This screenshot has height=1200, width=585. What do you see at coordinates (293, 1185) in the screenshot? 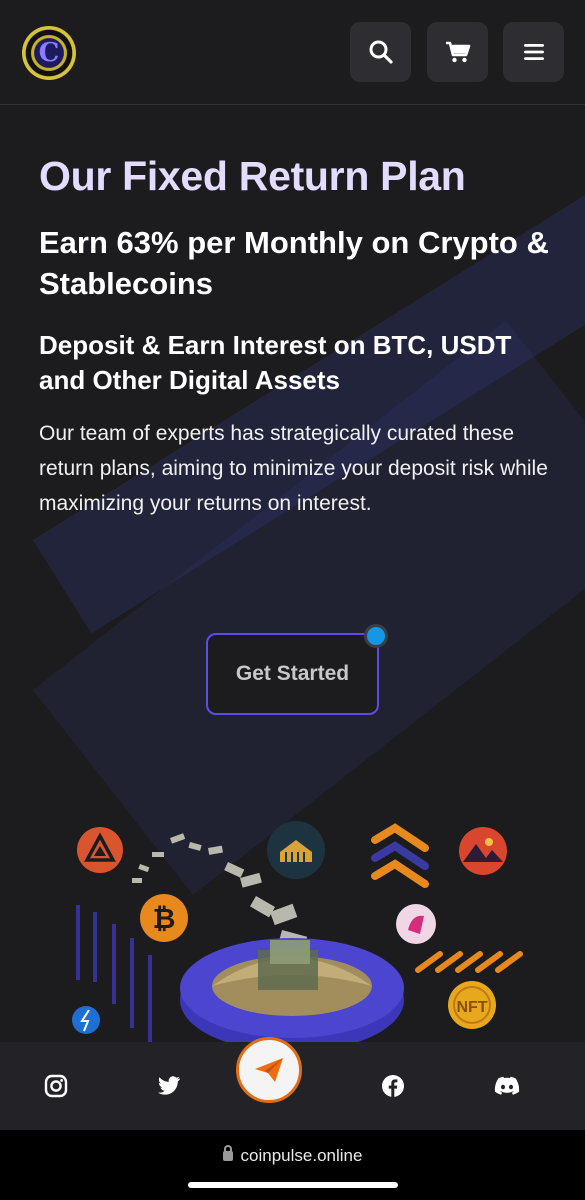
I see `home-indicator` at bounding box center [293, 1185].